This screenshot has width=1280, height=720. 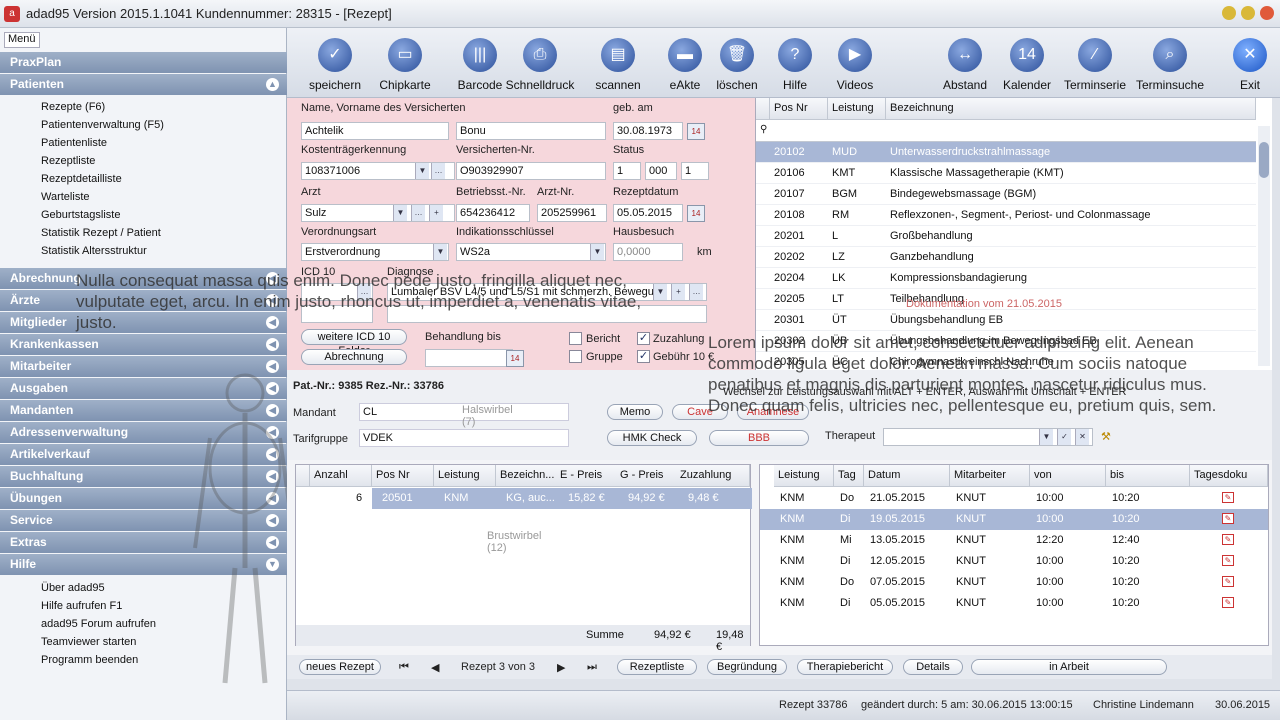 I want to click on sidebar-item: Patientenverwaltung (F5), so click(x=102, y=125).